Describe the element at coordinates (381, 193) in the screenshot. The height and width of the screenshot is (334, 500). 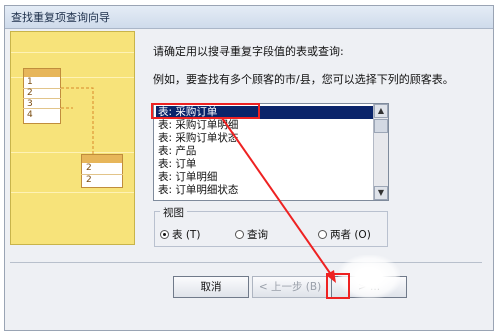
I see `scroll-down-icon: ▼` at that location.